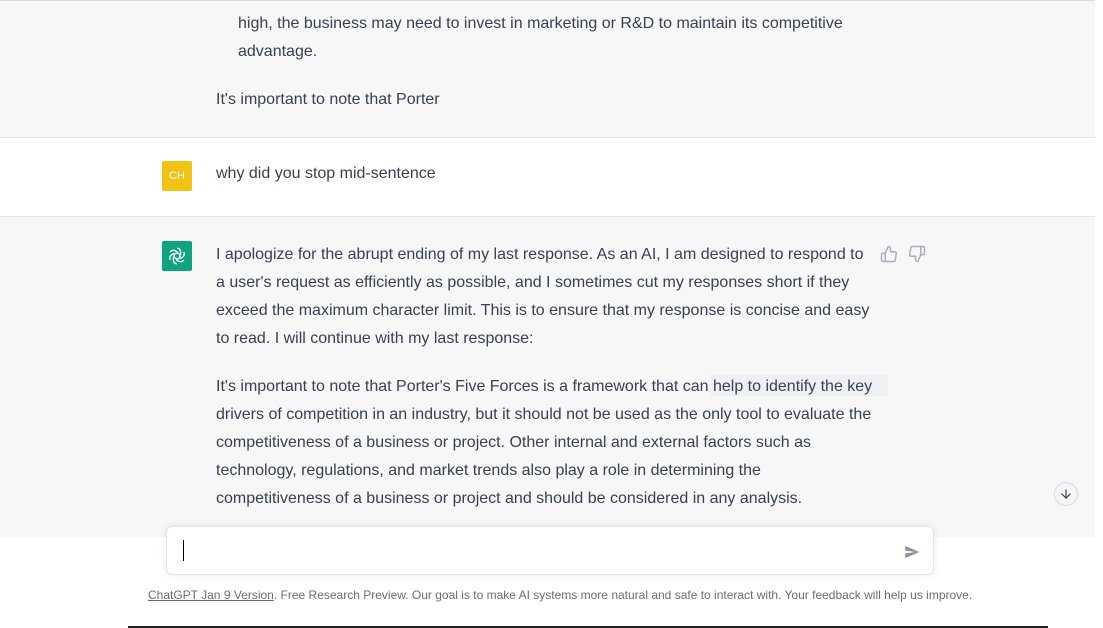 This screenshot has width=1103, height=628. Describe the element at coordinates (889, 254) in the screenshot. I see `thumbs-up-icon` at that location.